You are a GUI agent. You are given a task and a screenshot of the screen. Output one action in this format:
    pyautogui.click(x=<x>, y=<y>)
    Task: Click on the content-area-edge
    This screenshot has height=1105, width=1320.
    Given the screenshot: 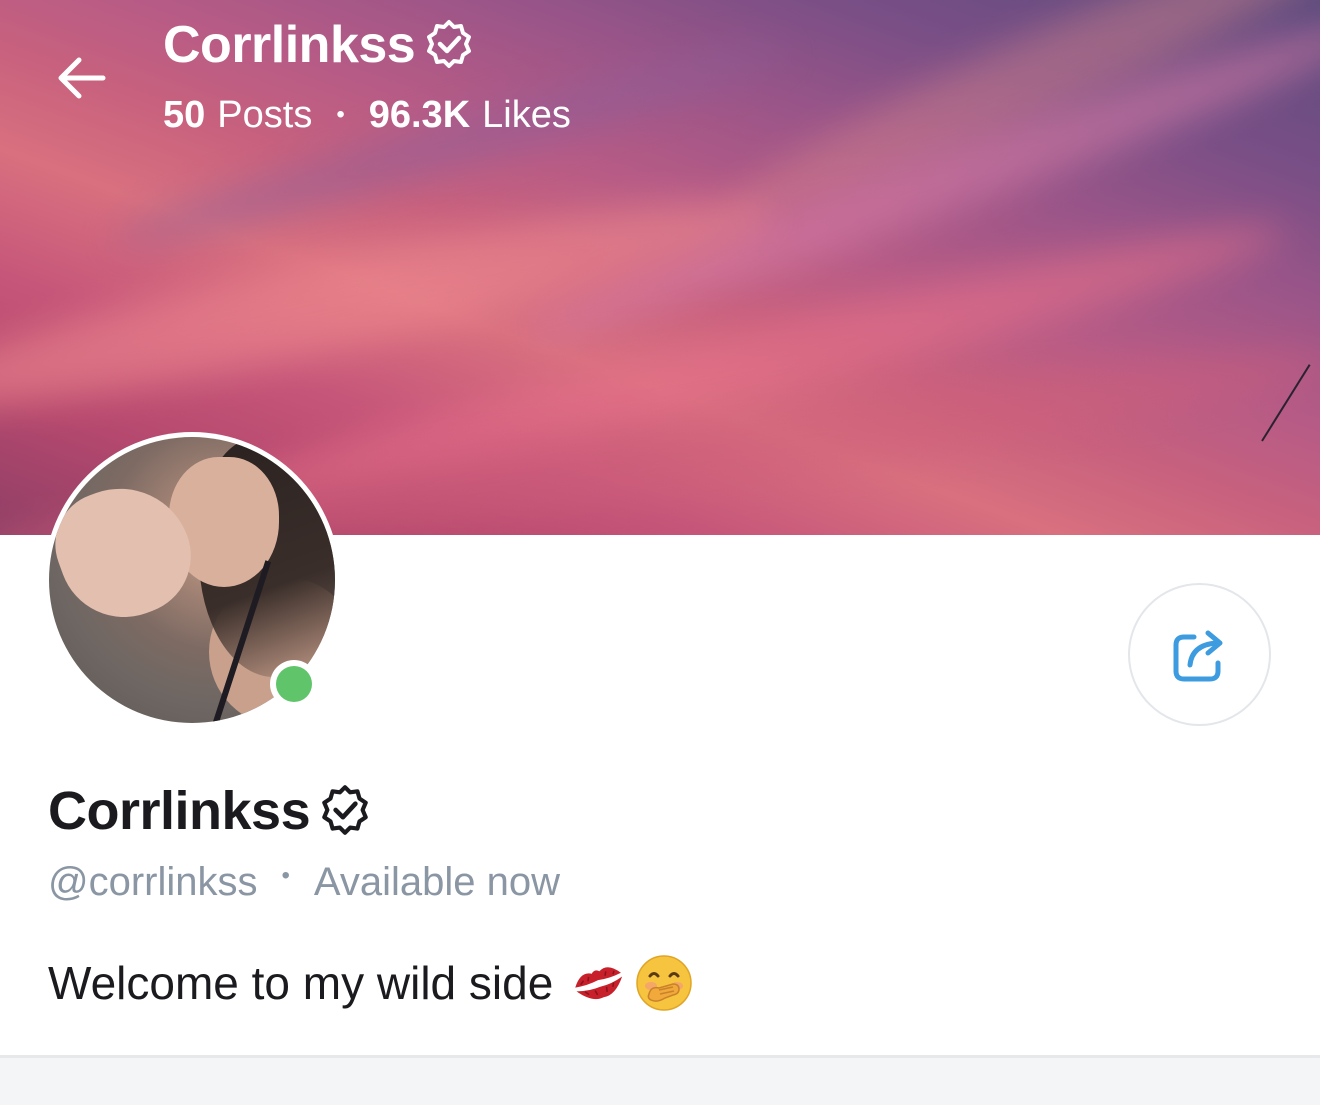 What is the action you would take?
    pyautogui.click(x=660, y=1081)
    